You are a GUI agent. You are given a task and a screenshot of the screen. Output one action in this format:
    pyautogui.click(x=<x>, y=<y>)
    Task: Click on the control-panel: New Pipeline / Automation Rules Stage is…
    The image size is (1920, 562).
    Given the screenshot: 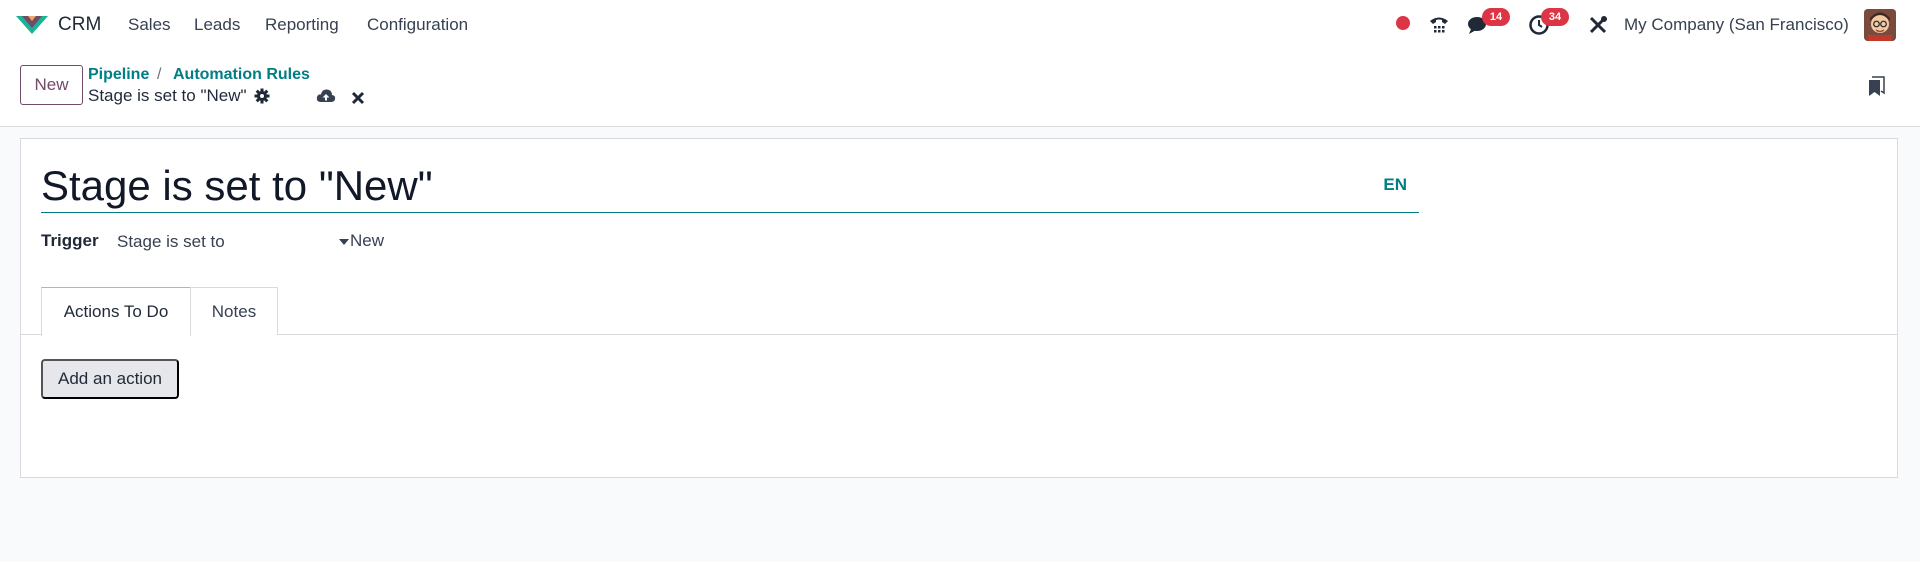 What is the action you would take?
    pyautogui.click(x=960, y=89)
    